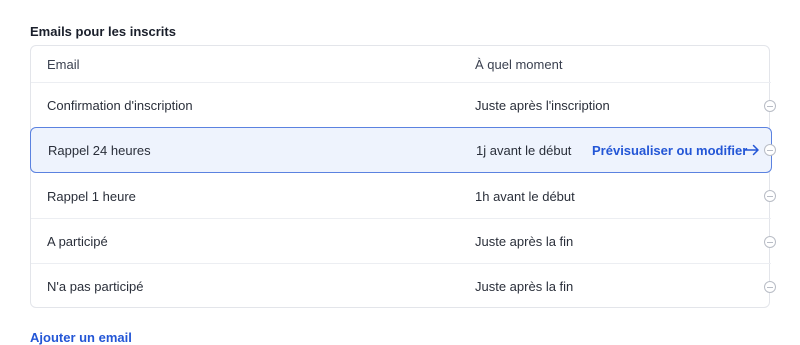 The height and width of the screenshot is (345, 800). What do you see at coordinates (524, 150) in the screenshot?
I see `email-timing: 1j avant le début` at bounding box center [524, 150].